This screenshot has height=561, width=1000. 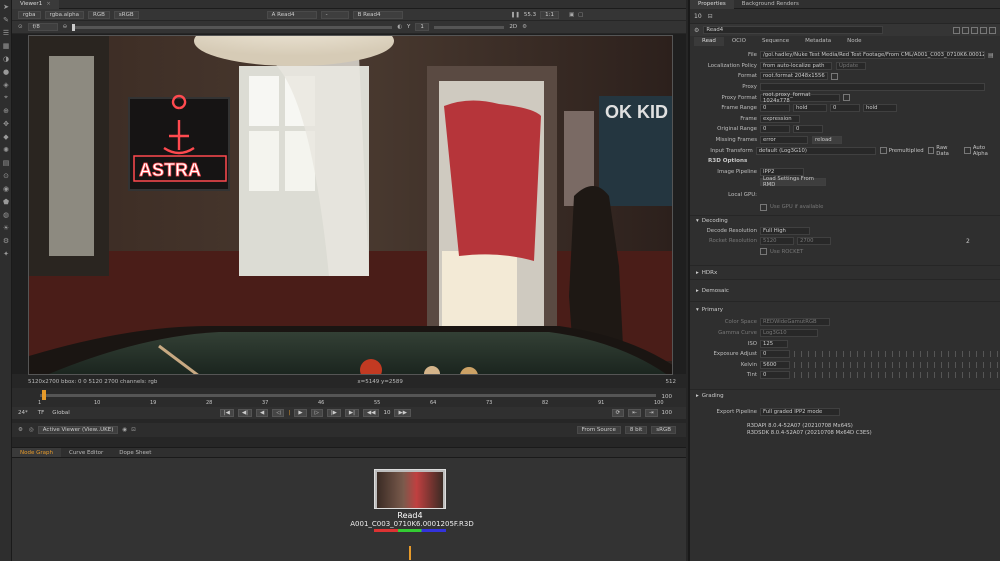 What do you see at coordinates (667, 413) in the screenshot?
I see `end-frame-field: 100` at bounding box center [667, 413].